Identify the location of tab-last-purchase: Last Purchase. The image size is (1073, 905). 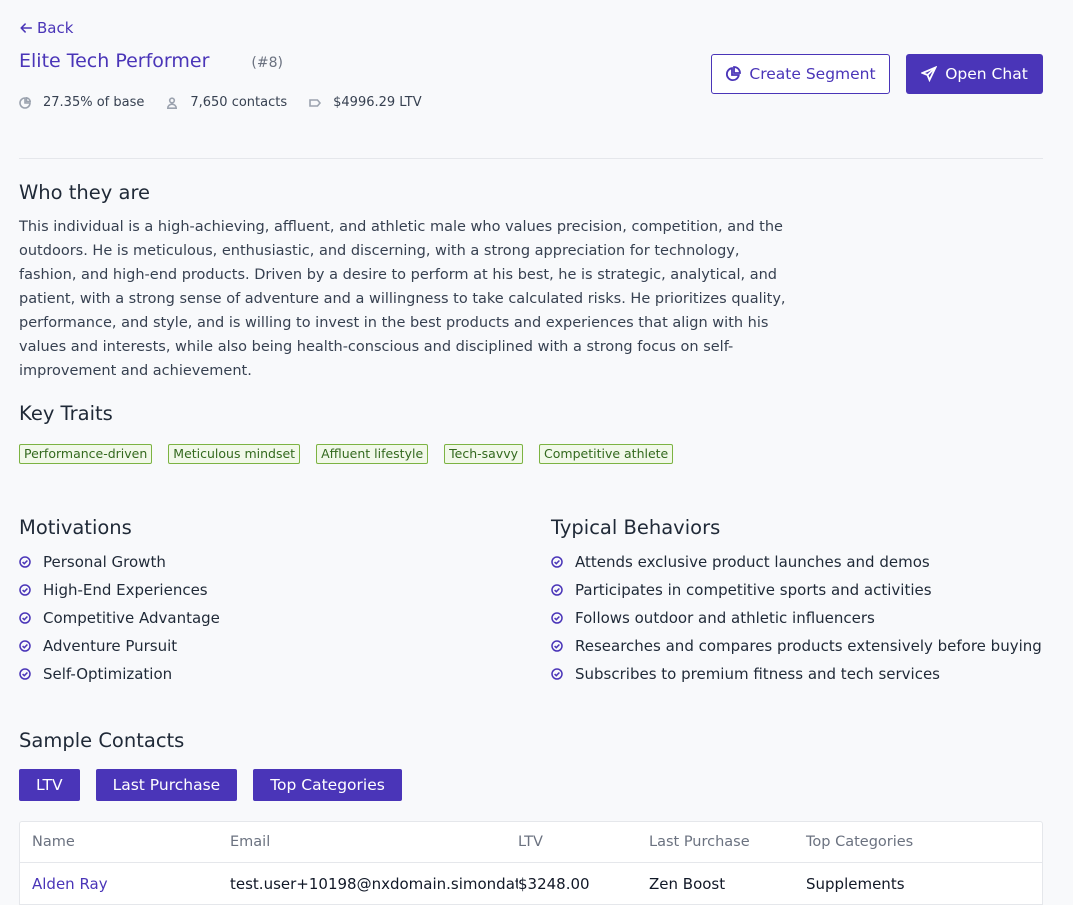
(166, 785).